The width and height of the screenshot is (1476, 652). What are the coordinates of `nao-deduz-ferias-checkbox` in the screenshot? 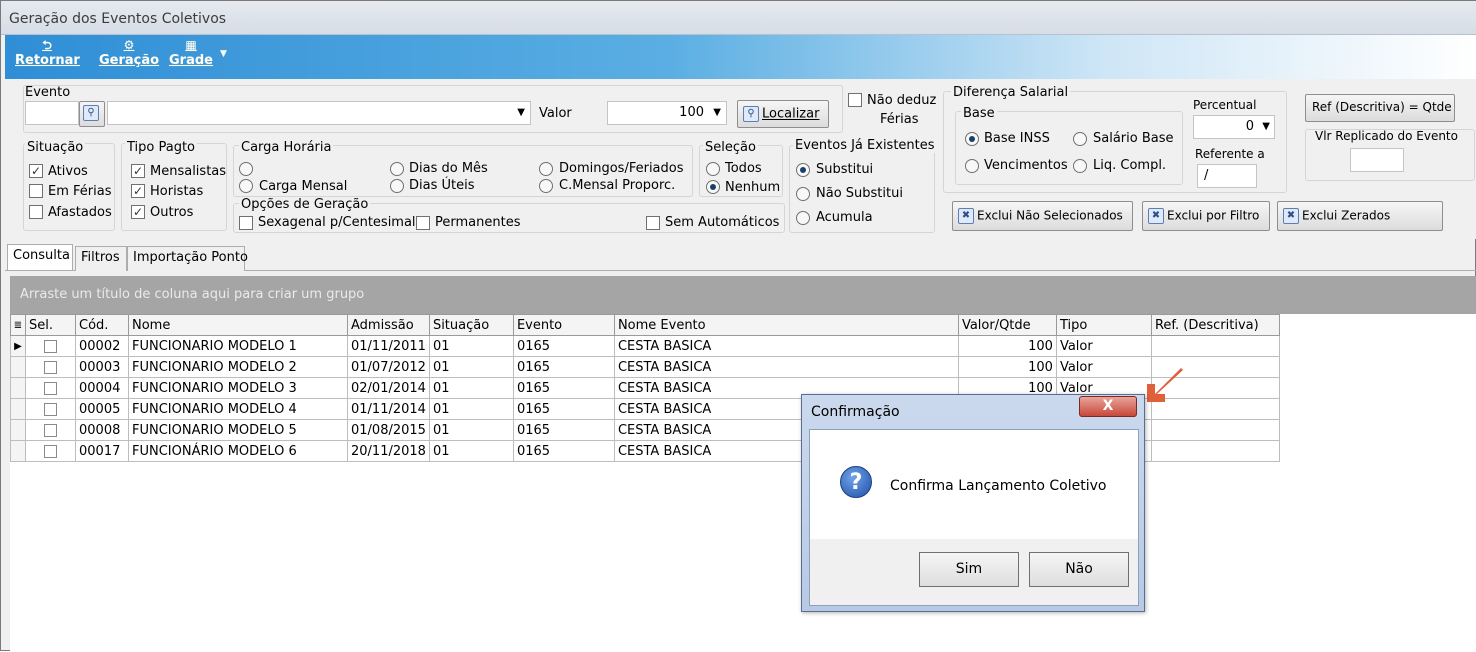 It's located at (855, 100).